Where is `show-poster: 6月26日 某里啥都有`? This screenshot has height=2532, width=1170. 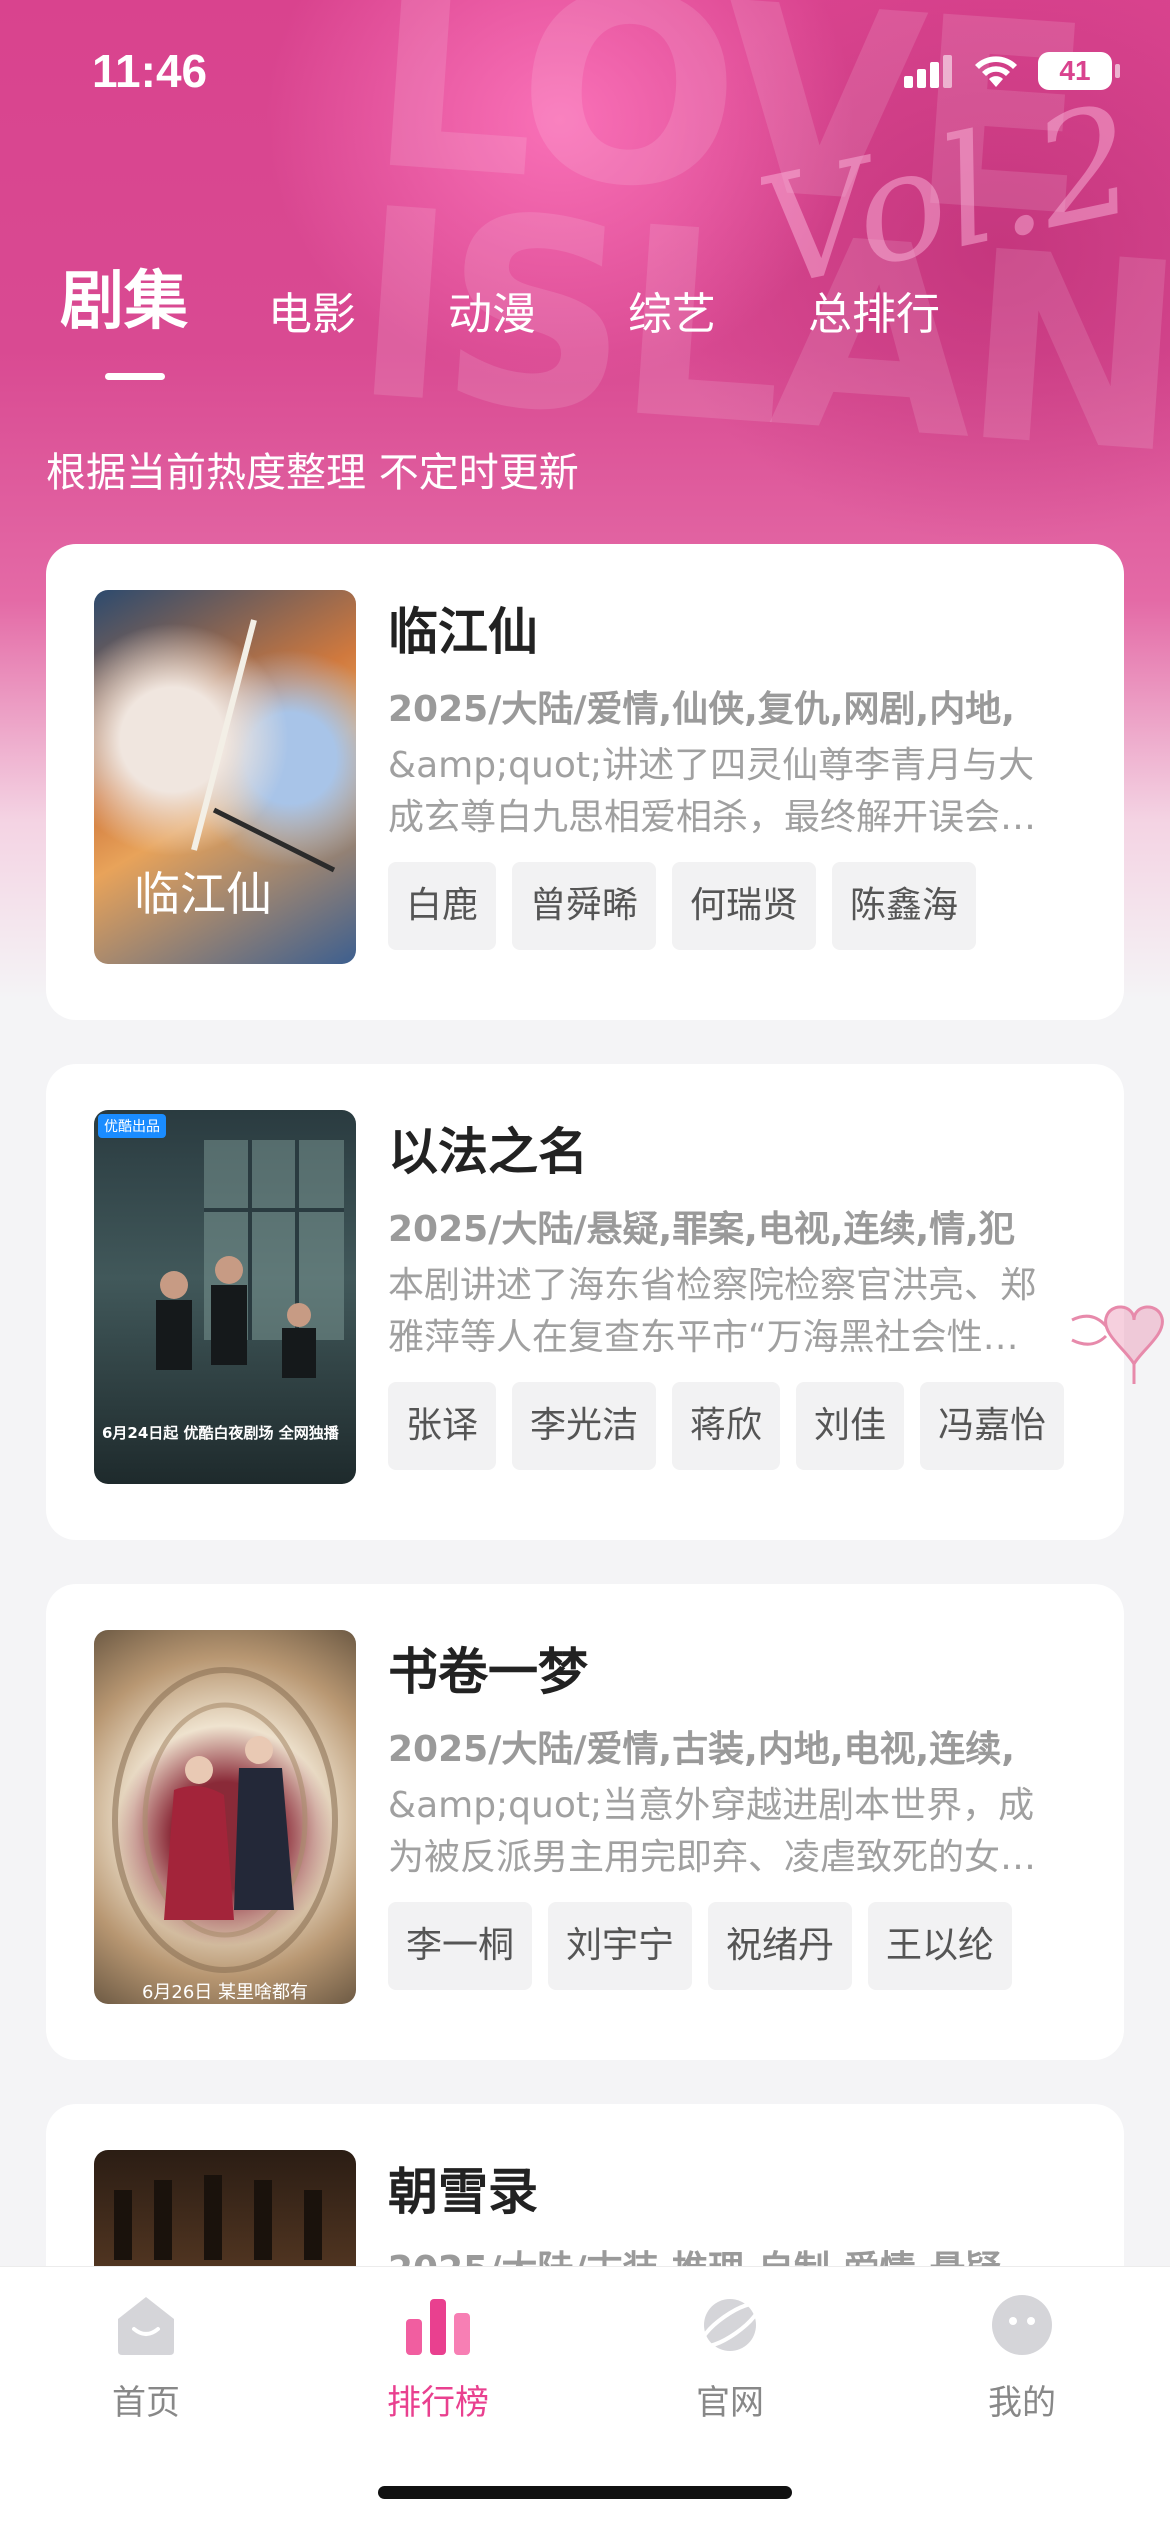 show-poster: 6月26日 某里啥都有 is located at coordinates (225, 1817).